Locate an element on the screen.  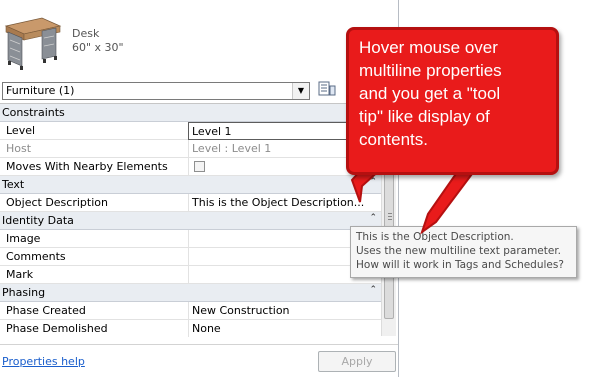
family-name: Desk is located at coordinates (86, 33).